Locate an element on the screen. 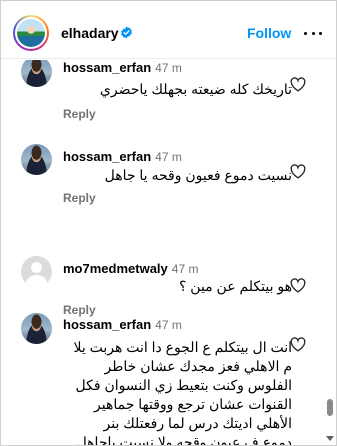  comment-text: هو بيتكلم عن مين ؟ is located at coordinates (235, 286).